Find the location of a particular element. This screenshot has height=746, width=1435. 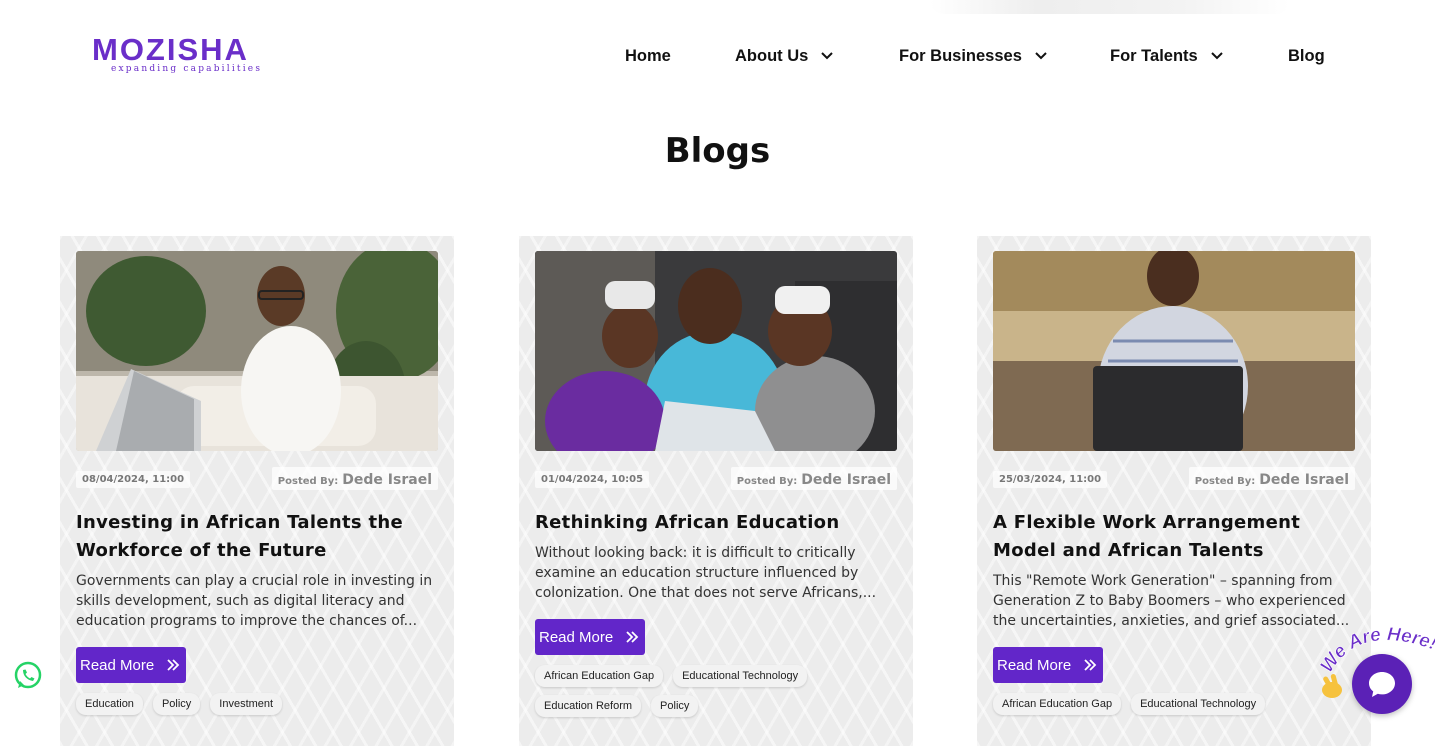

tag: Education Reform is located at coordinates (588, 706).